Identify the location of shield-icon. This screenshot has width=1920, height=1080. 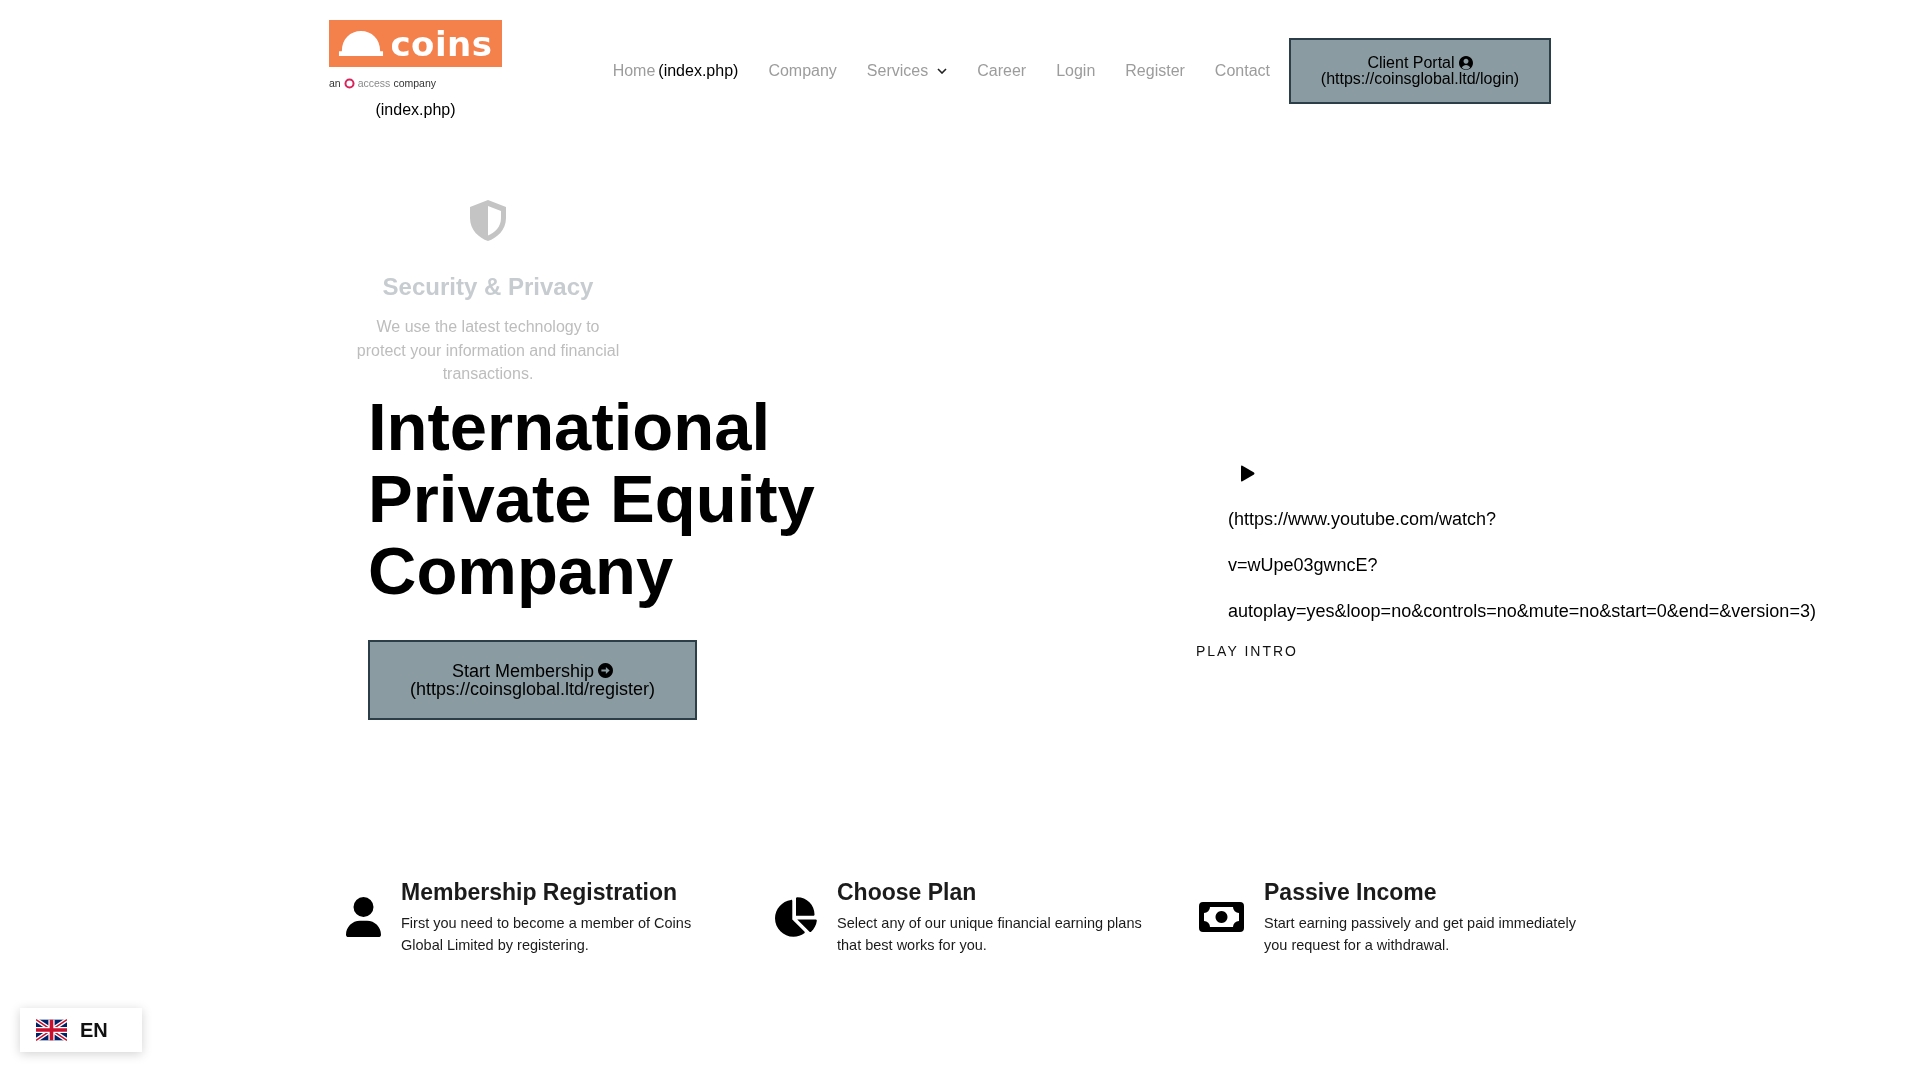
(488, 220).